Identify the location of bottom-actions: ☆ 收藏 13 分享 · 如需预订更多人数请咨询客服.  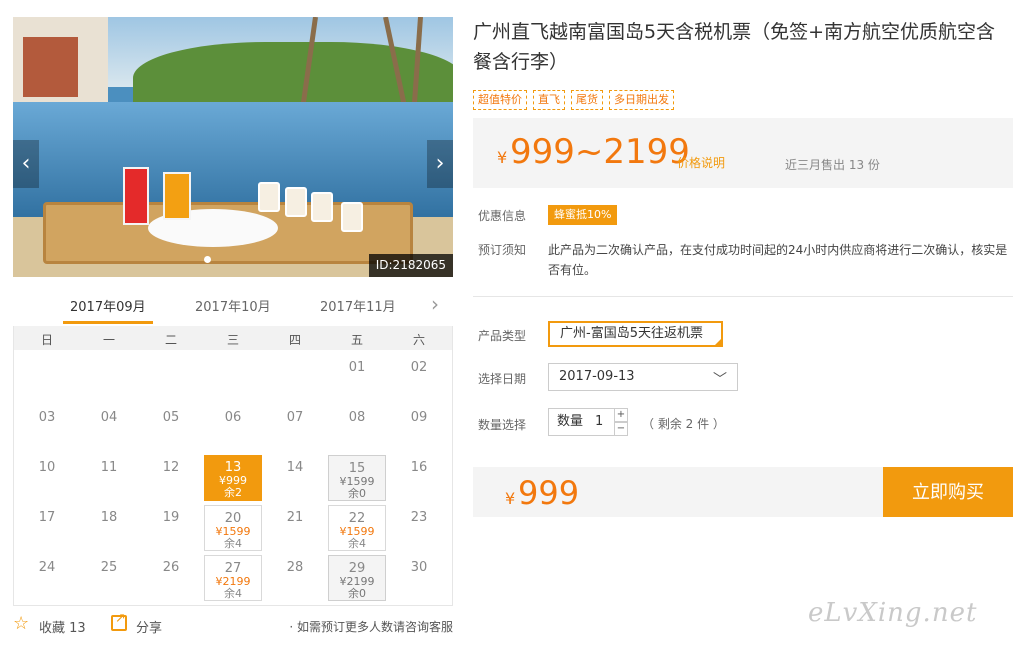
(233, 624).